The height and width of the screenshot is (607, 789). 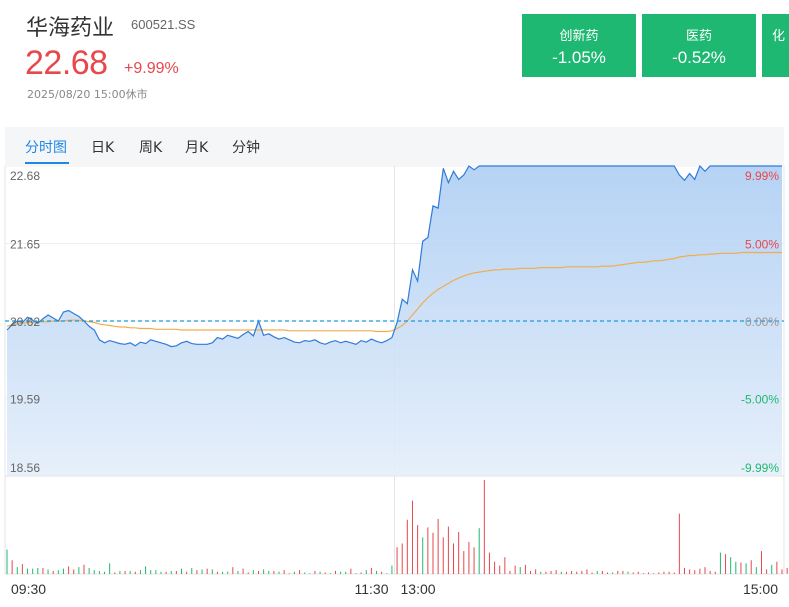 What do you see at coordinates (25, 245) in the screenshot?
I see `y-tick-label: 21.65` at bounding box center [25, 245].